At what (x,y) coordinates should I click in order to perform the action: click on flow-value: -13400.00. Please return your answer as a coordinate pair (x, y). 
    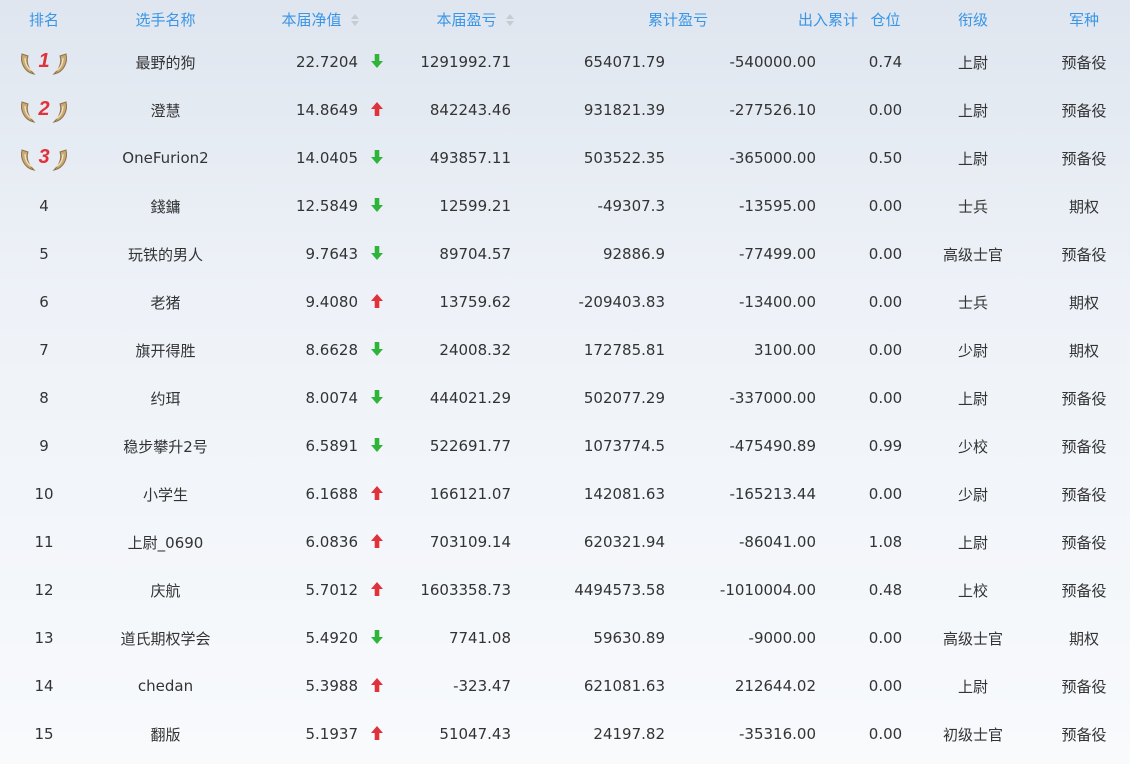
    Looking at the image, I should click on (777, 302).